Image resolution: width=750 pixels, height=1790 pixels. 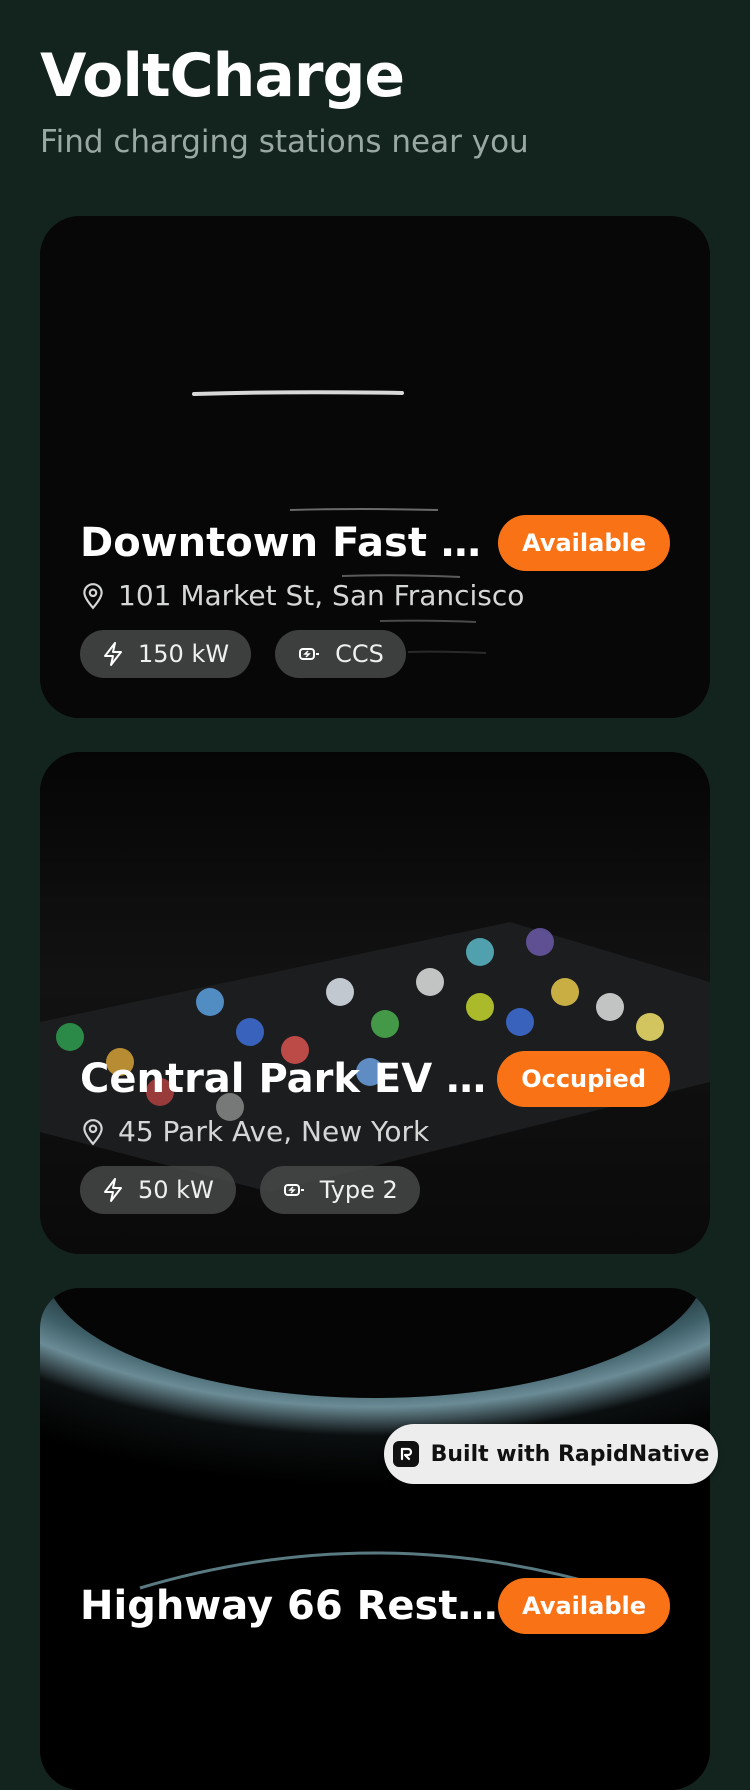 What do you see at coordinates (583, 1079) in the screenshot?
I see `status-badge: Occupied` at bounding box center [583, 1079].